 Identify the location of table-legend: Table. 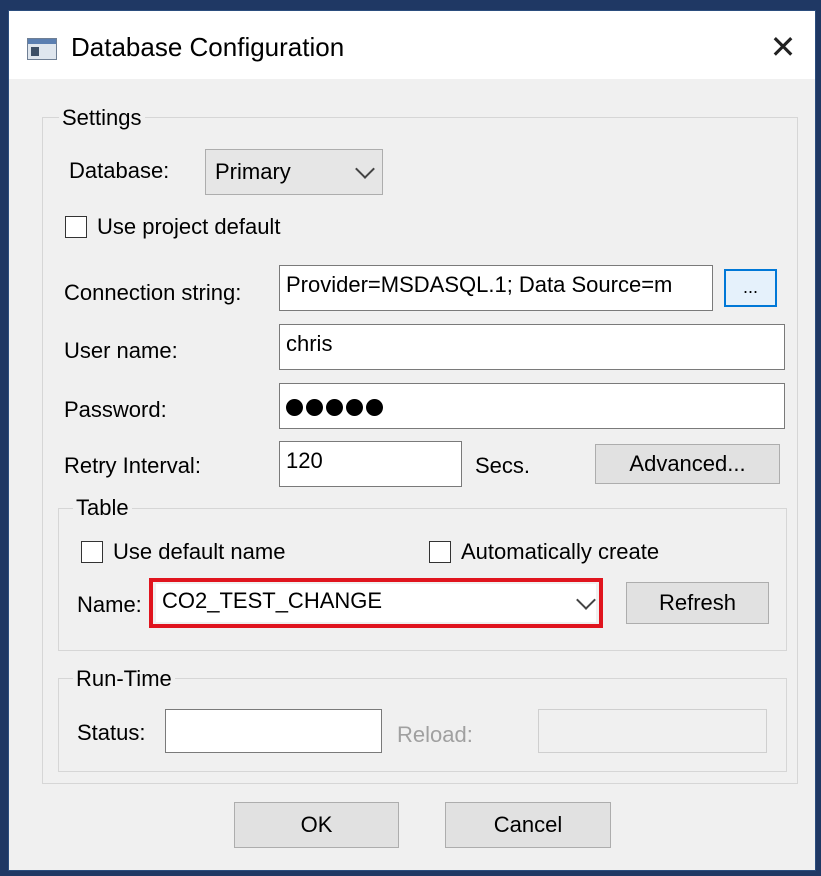
(102, 508).